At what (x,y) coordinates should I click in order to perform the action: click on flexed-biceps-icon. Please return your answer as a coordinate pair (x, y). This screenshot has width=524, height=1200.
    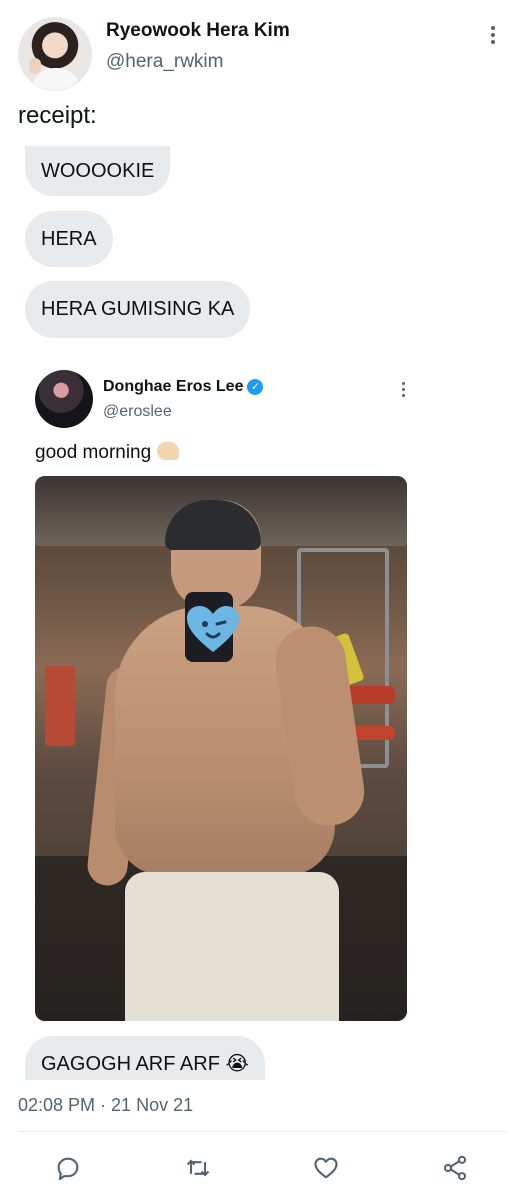
    Looking at the image, I should click on (168, 451).